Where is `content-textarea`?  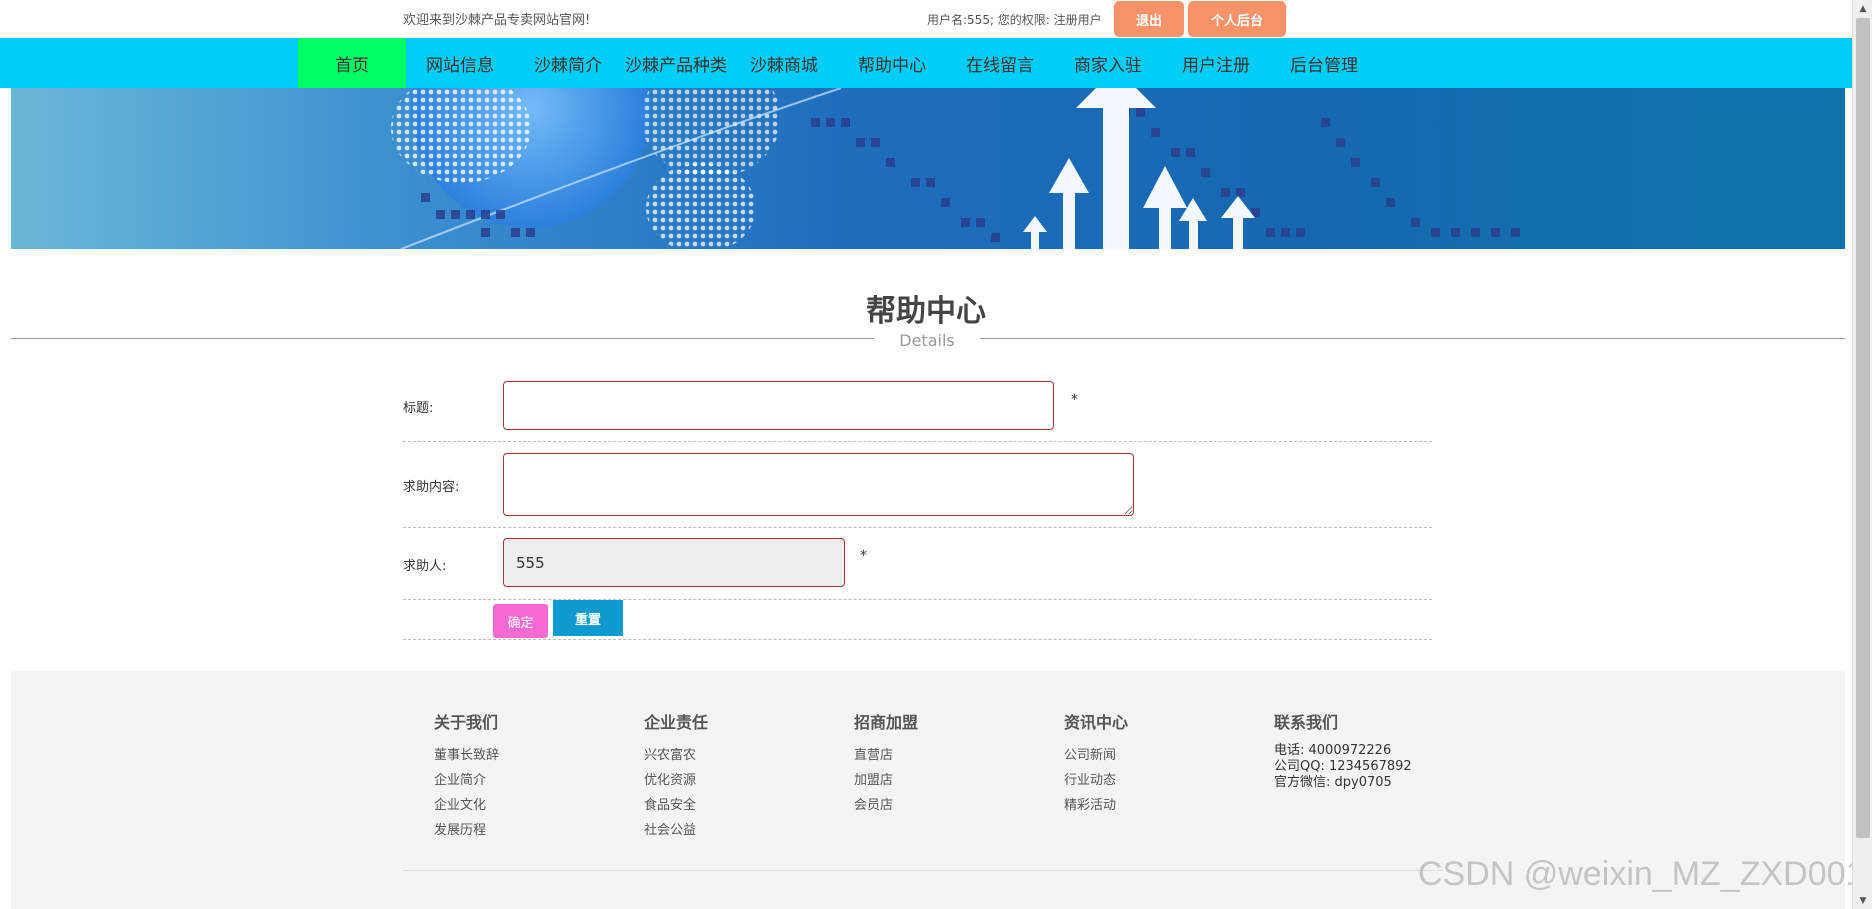 content-textarea is located at coordinates (818, 484).